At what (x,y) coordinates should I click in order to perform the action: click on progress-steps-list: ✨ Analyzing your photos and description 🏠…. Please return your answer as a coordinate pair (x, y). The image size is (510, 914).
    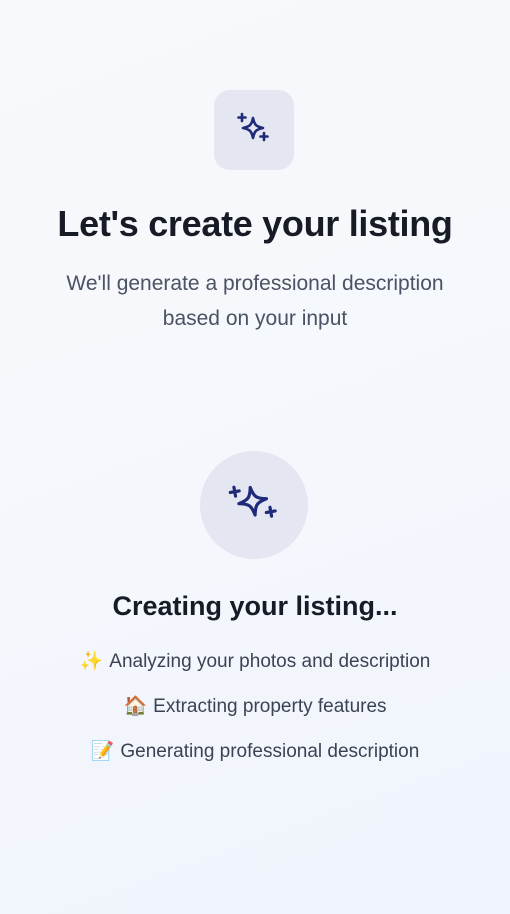
    Looking at the image, I should click on (255, 713).